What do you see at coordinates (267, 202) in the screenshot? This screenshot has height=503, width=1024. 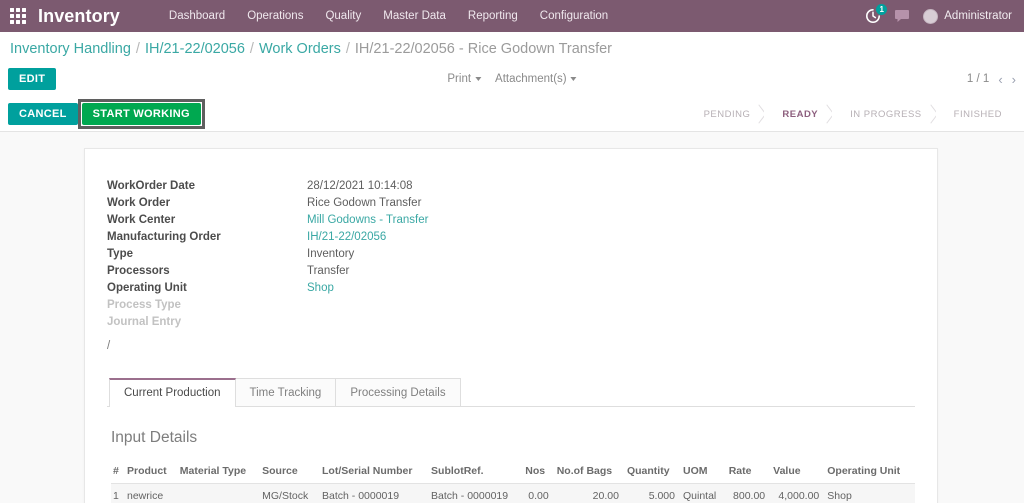 I see `field-row-work-order: Work Order Rice Godown Transfer` at bounding box center [267, 202].